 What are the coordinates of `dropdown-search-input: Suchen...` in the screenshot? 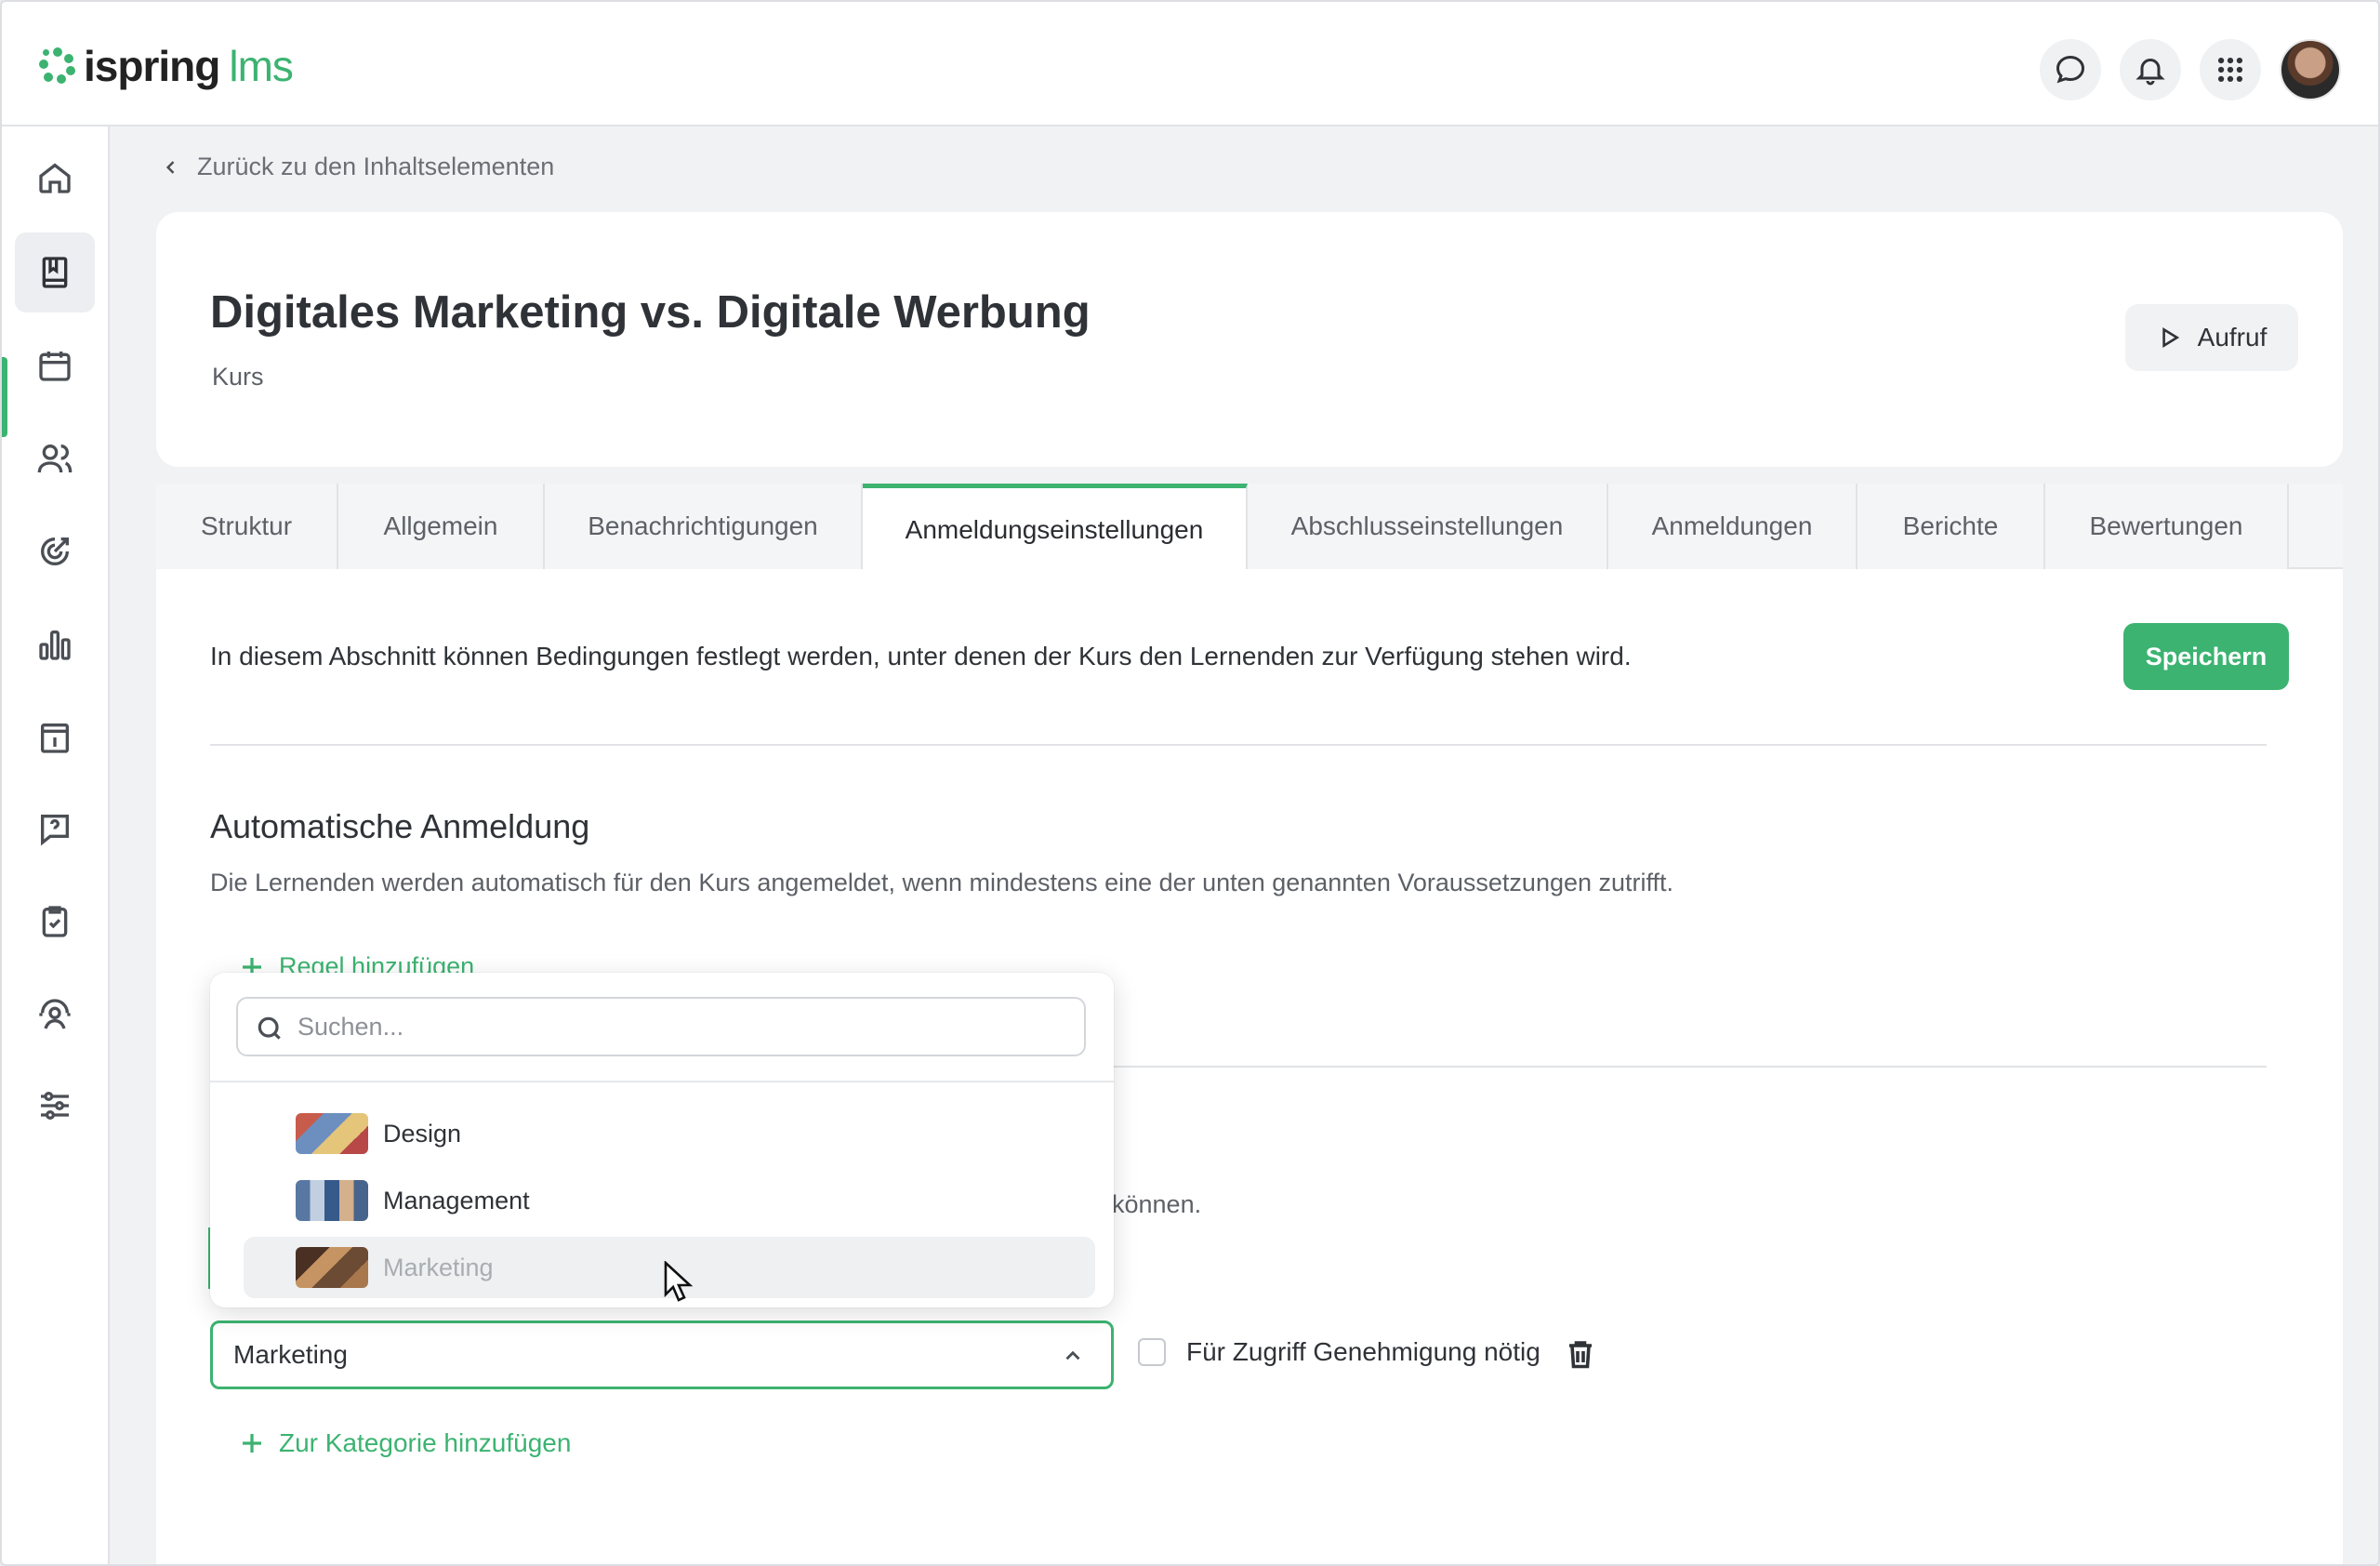 It's located at (661, 1026).